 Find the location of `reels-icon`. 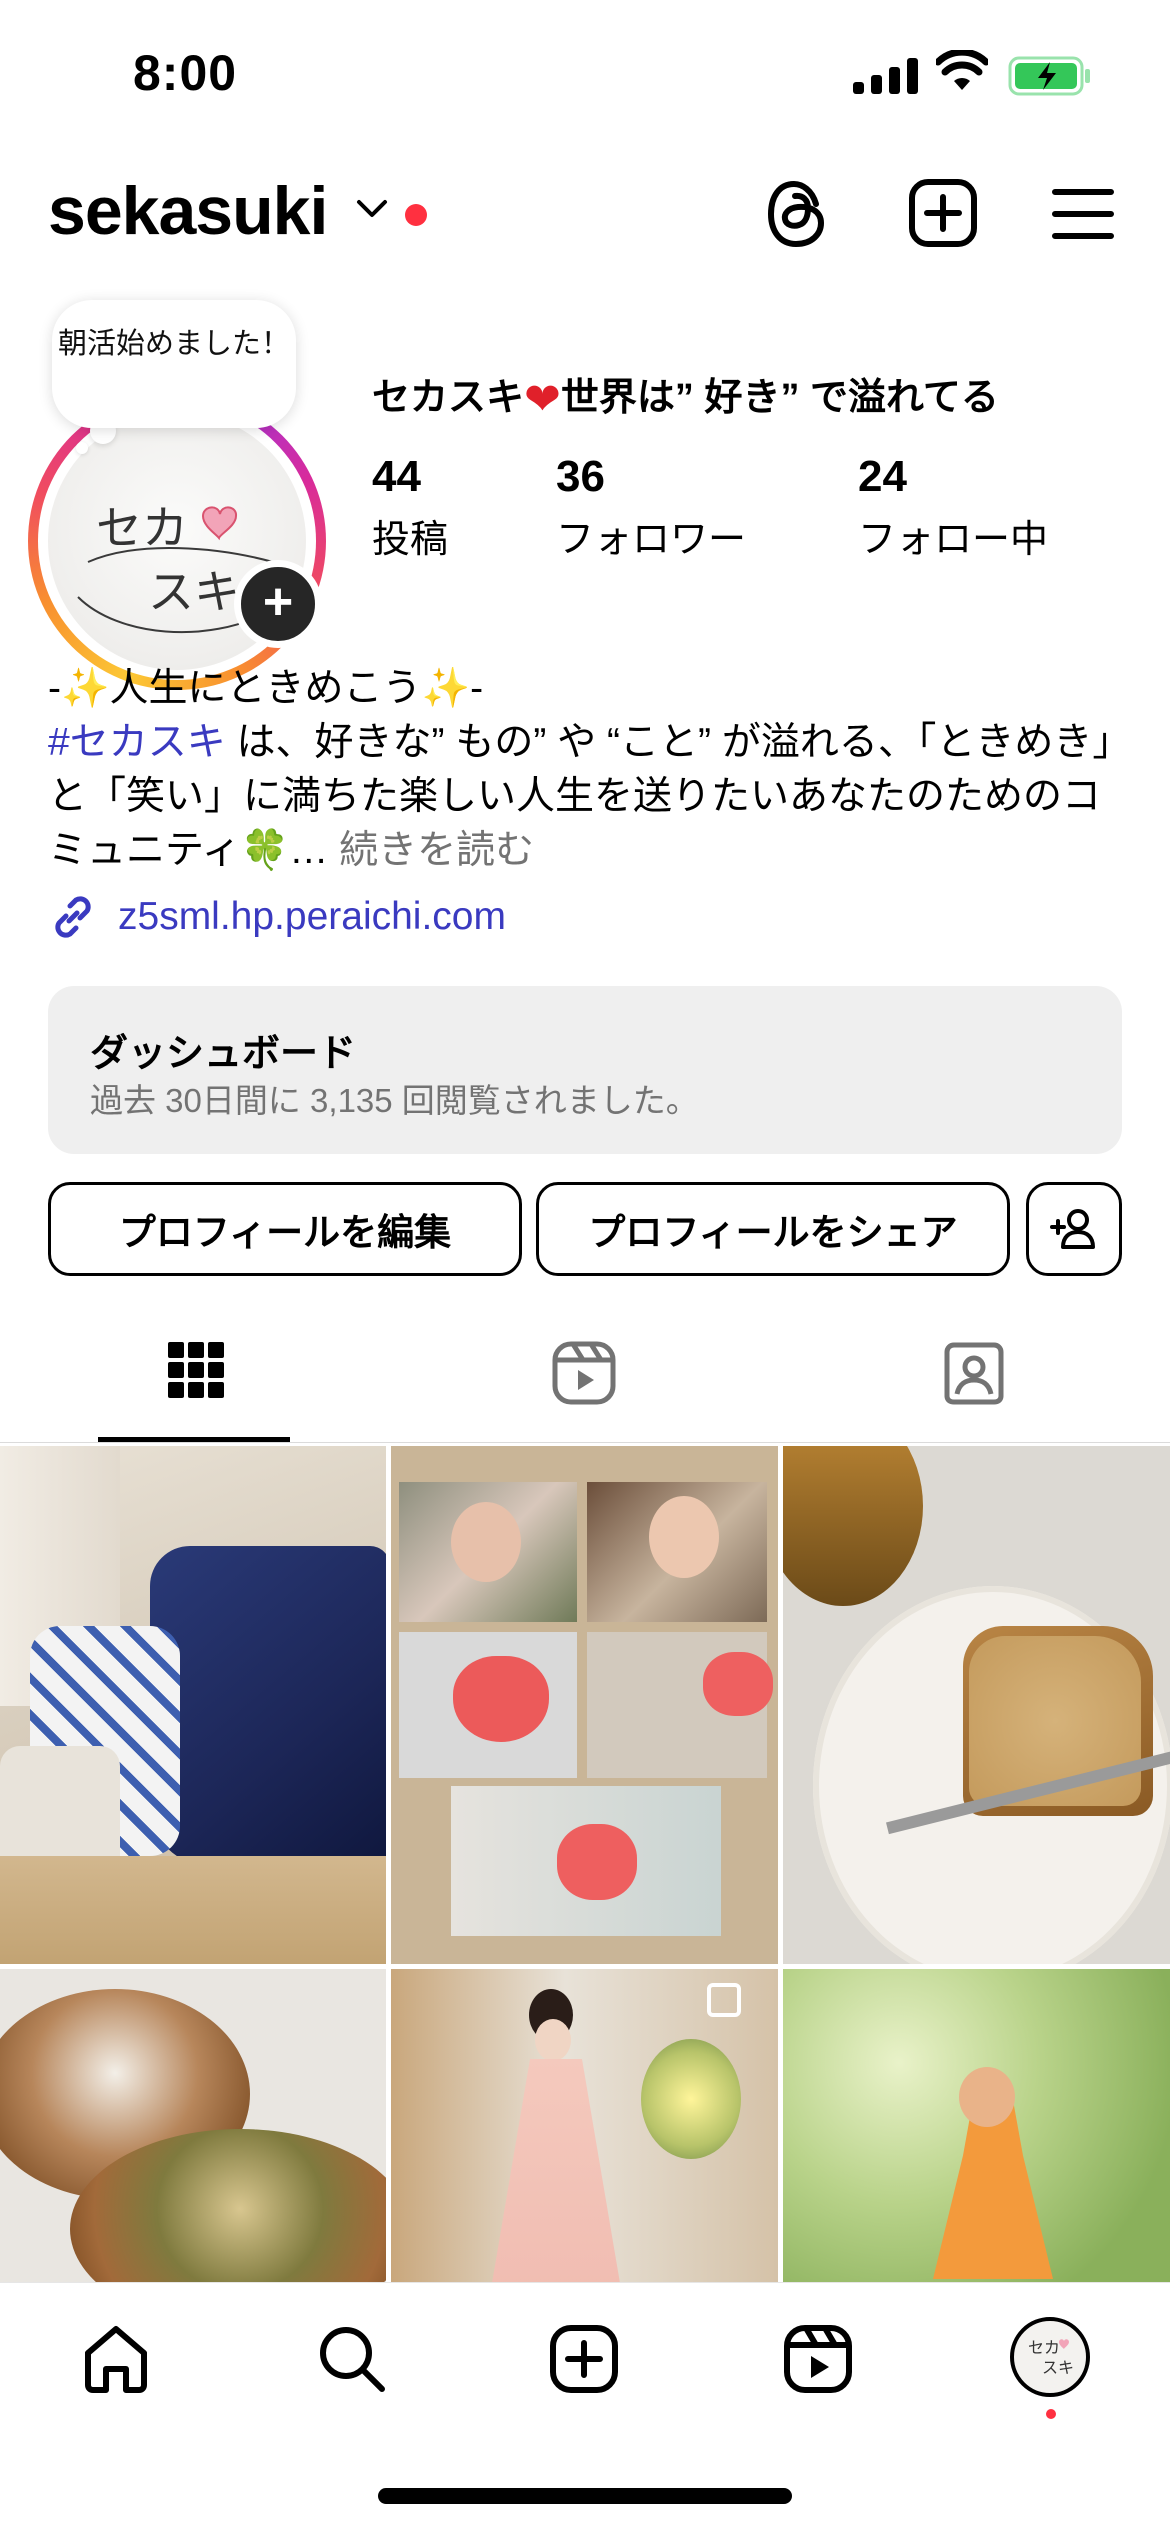

reels-icon is located at coordinates (584, 1373).